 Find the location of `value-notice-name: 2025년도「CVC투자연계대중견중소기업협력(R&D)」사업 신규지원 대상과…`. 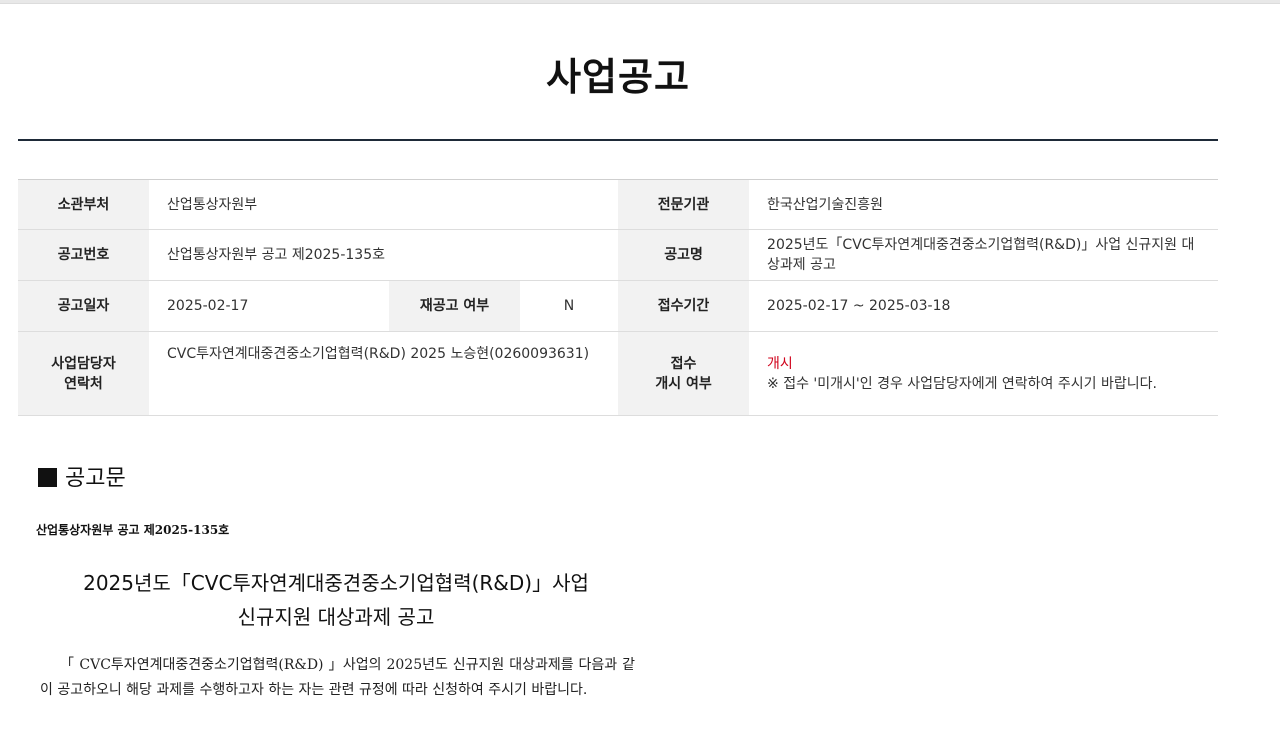

value-notice-name: 2025년도「CVC투자연계대중견중소기업협력(R&D)」사업 신규지원 대상과… is located at coordinates (984, 255).